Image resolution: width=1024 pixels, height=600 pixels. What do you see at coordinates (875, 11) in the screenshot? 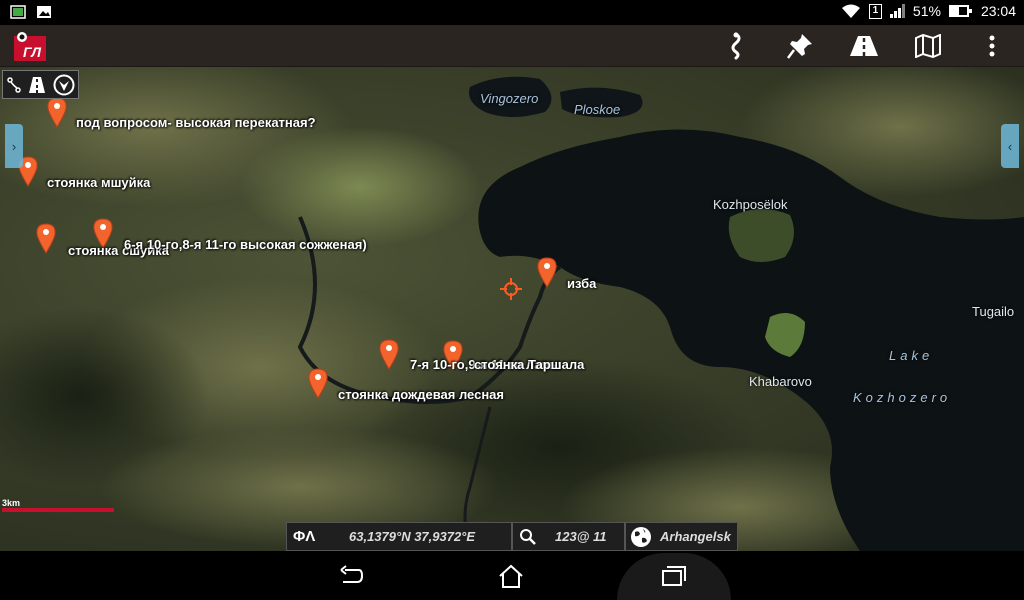
I see `sim-icon: 1` at bounding box center [875, 11].